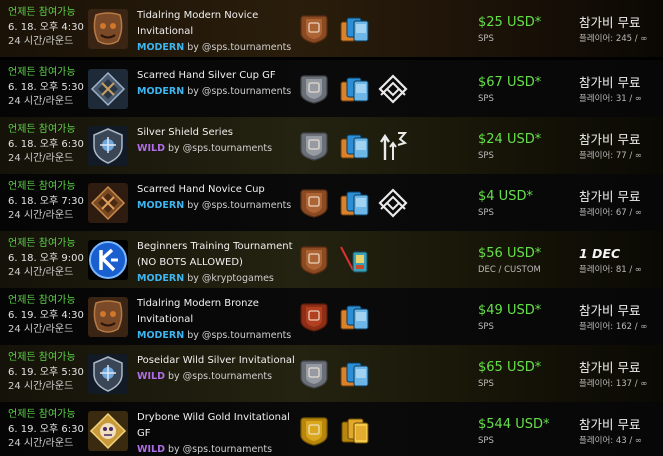 Image resolution: width=663 pixels, height=456 pixels. Describe the element at coordinates (510, 253) in the screenshot. I see `prize-amount: $56 USD*` at that location.